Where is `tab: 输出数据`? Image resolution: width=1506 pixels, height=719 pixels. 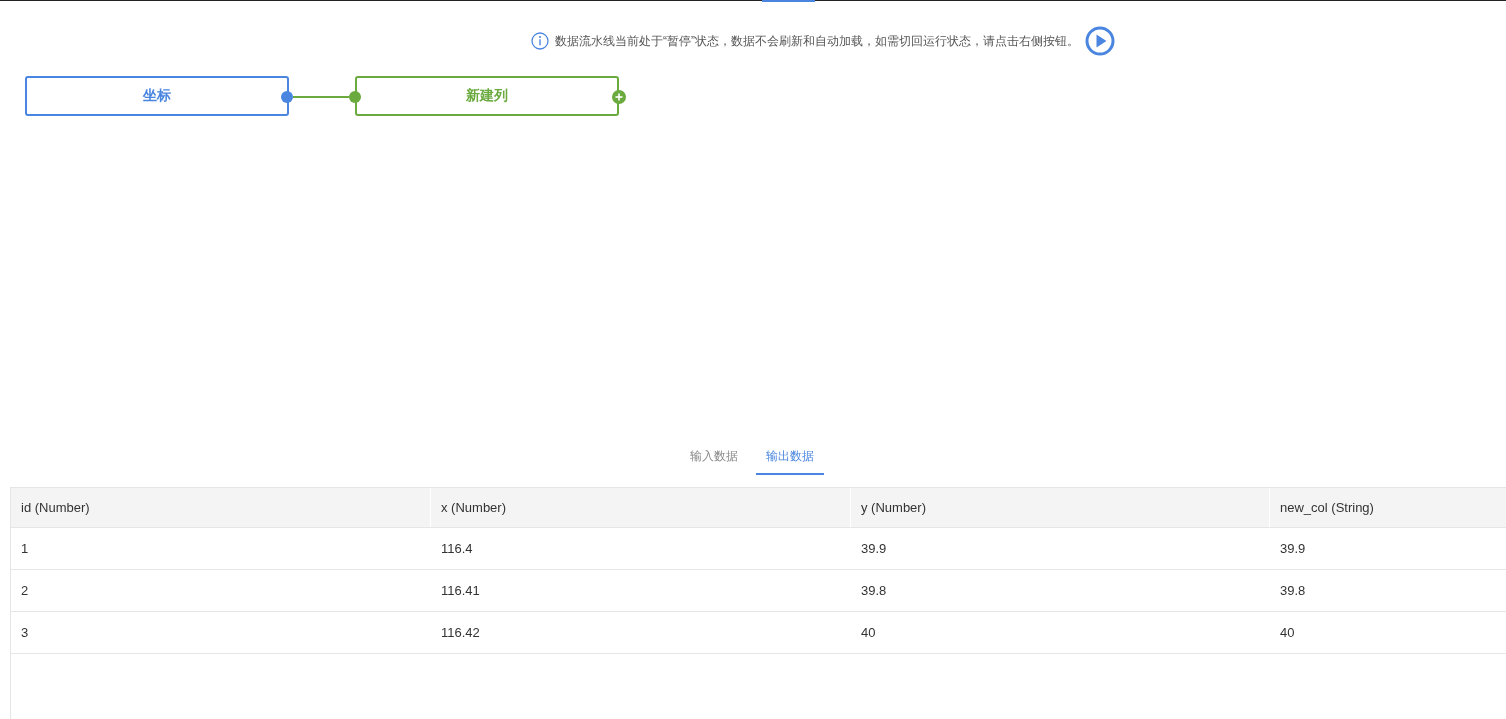 tab: 输出数据 is located at coordinates (790, 457).